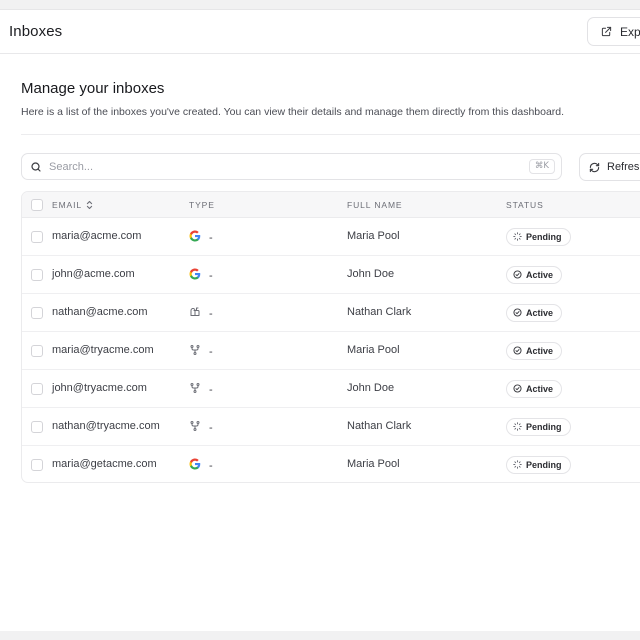 The image size is (640, 640). What do you see at coordinates (93, 274) in the screenshot?
I see `email-cell: john@acme.com` at bounding box center [93, 274].